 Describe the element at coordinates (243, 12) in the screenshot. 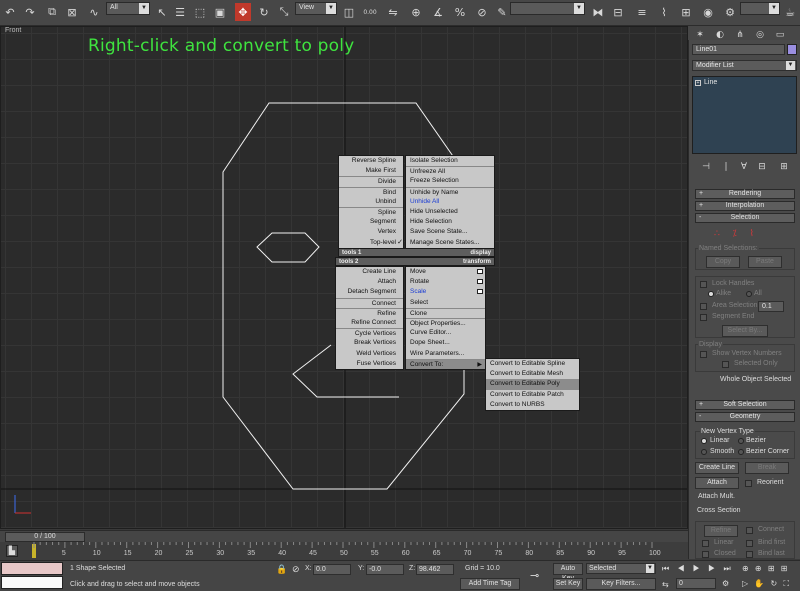

I see `select-and-move-icon: ✥` at that location.